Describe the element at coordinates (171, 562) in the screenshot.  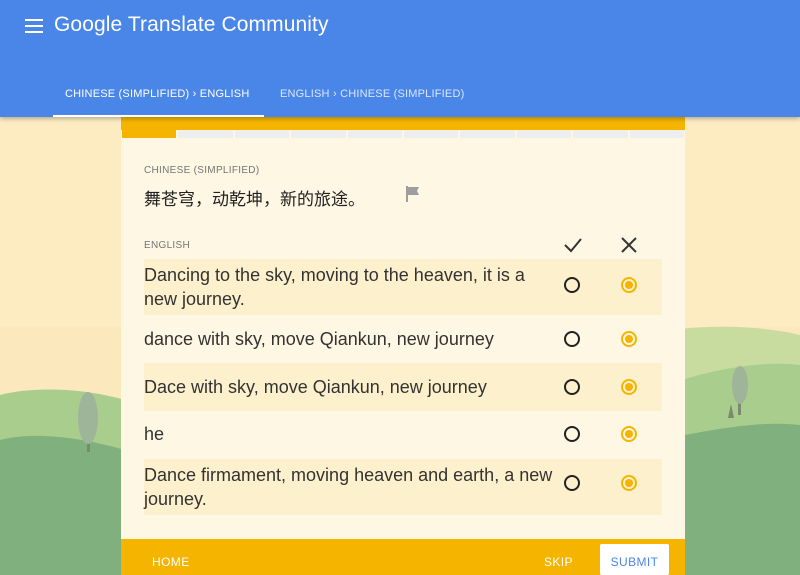
I see `home-button: HOME` at that location.